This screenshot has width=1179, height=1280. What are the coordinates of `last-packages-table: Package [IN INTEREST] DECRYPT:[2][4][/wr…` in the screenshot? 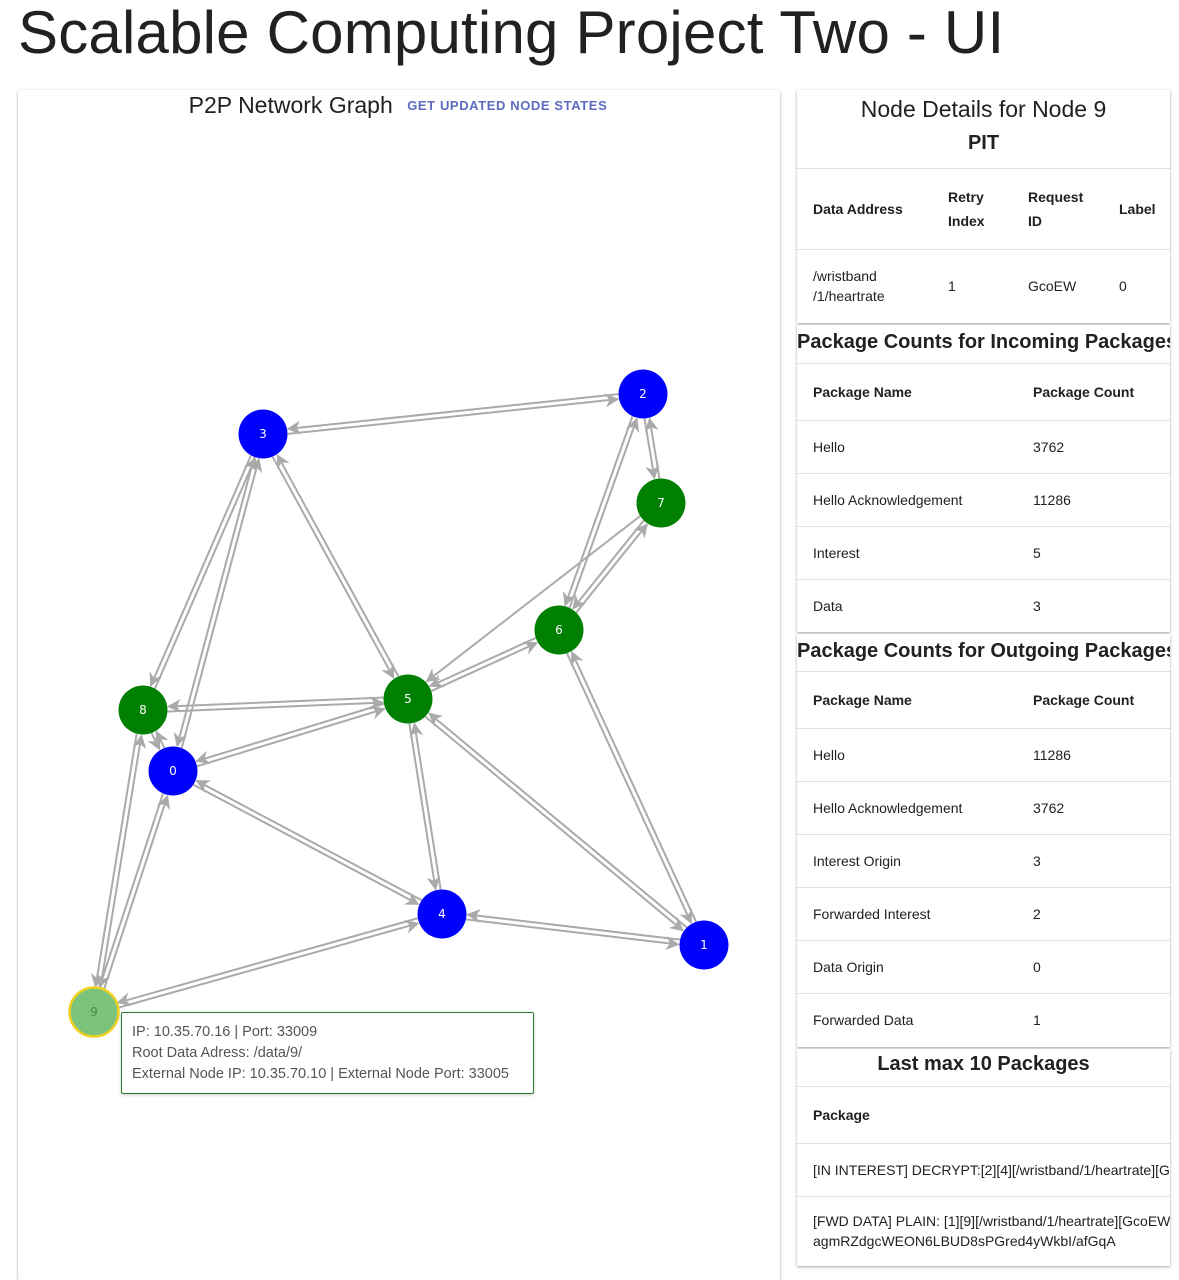 It's located at (983, 1175).